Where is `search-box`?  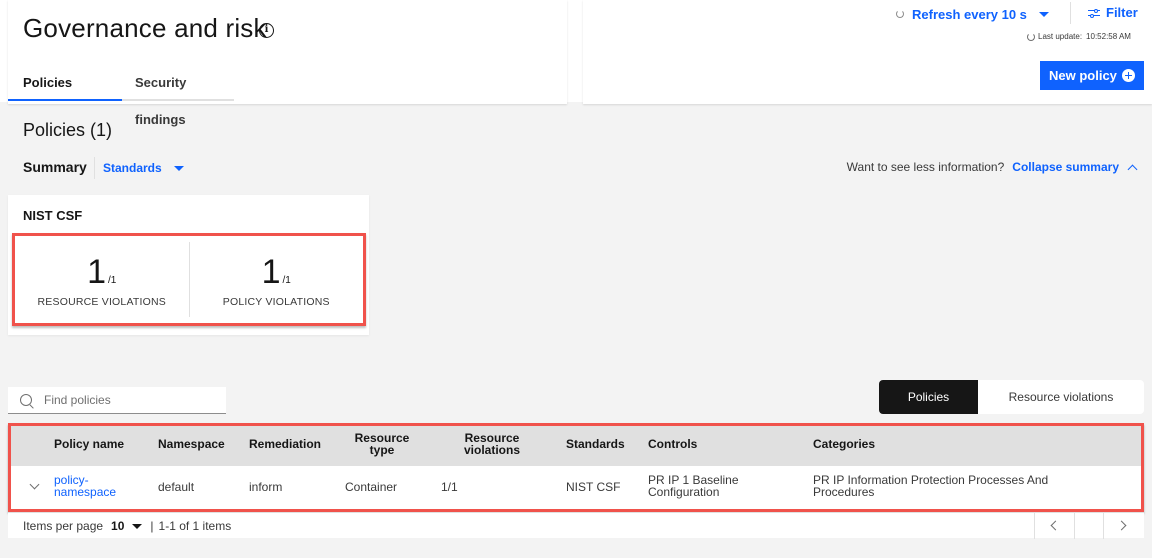
search-box is located at coordinates (117, 400).